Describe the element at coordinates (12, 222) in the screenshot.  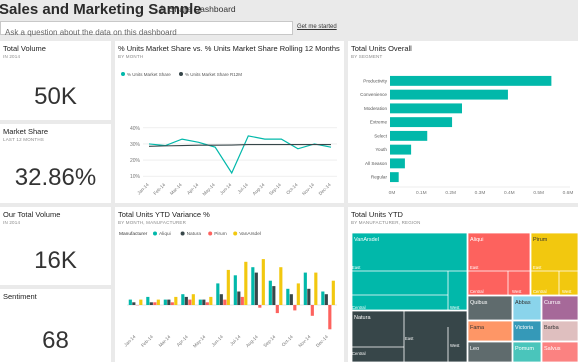
I see `tile-subtitle: IN 2014` at that location.